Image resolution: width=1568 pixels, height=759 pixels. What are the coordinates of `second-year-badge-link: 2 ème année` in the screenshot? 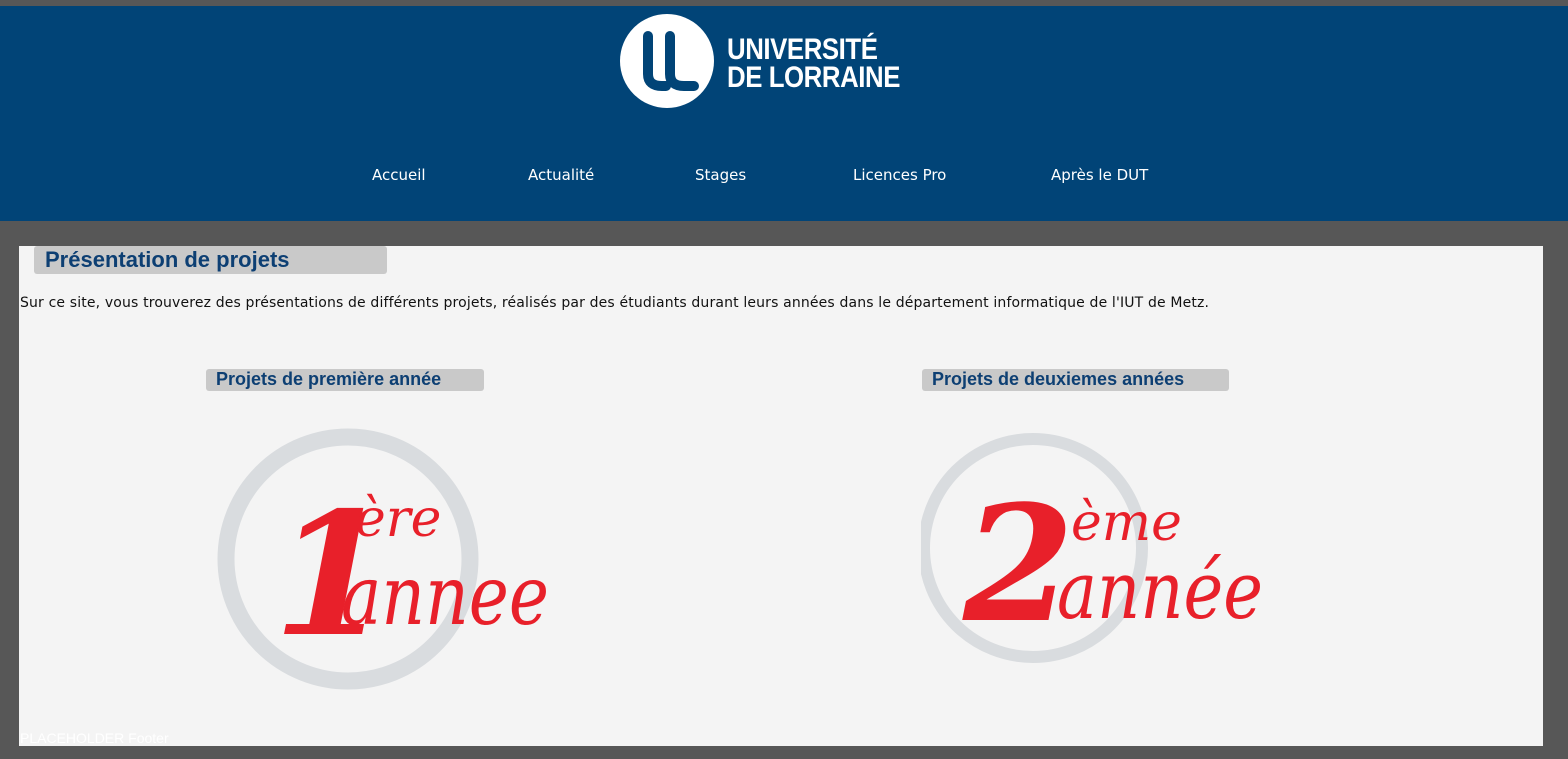 It's located at (1096, 558).